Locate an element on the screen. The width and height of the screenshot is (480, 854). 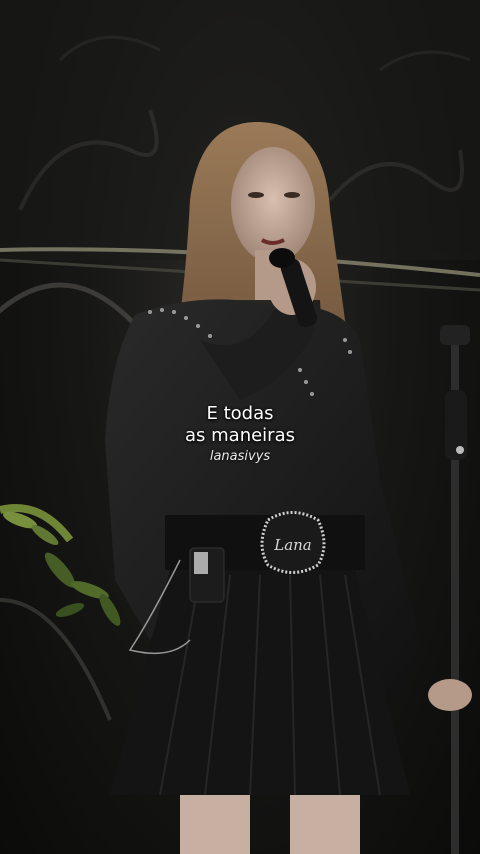
buckle-lettering: Lana is located at coordinates (292, 545).